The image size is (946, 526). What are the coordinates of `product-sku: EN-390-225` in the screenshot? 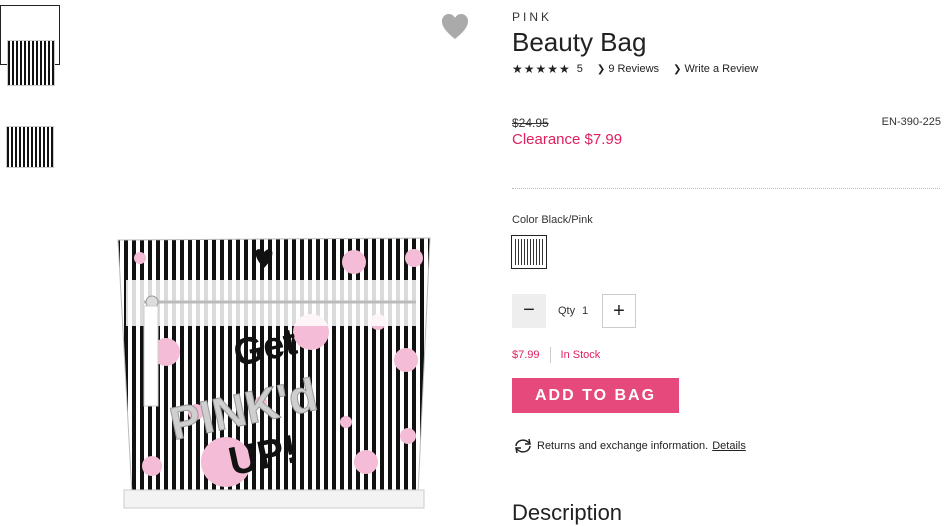 It's located at (911, 122).